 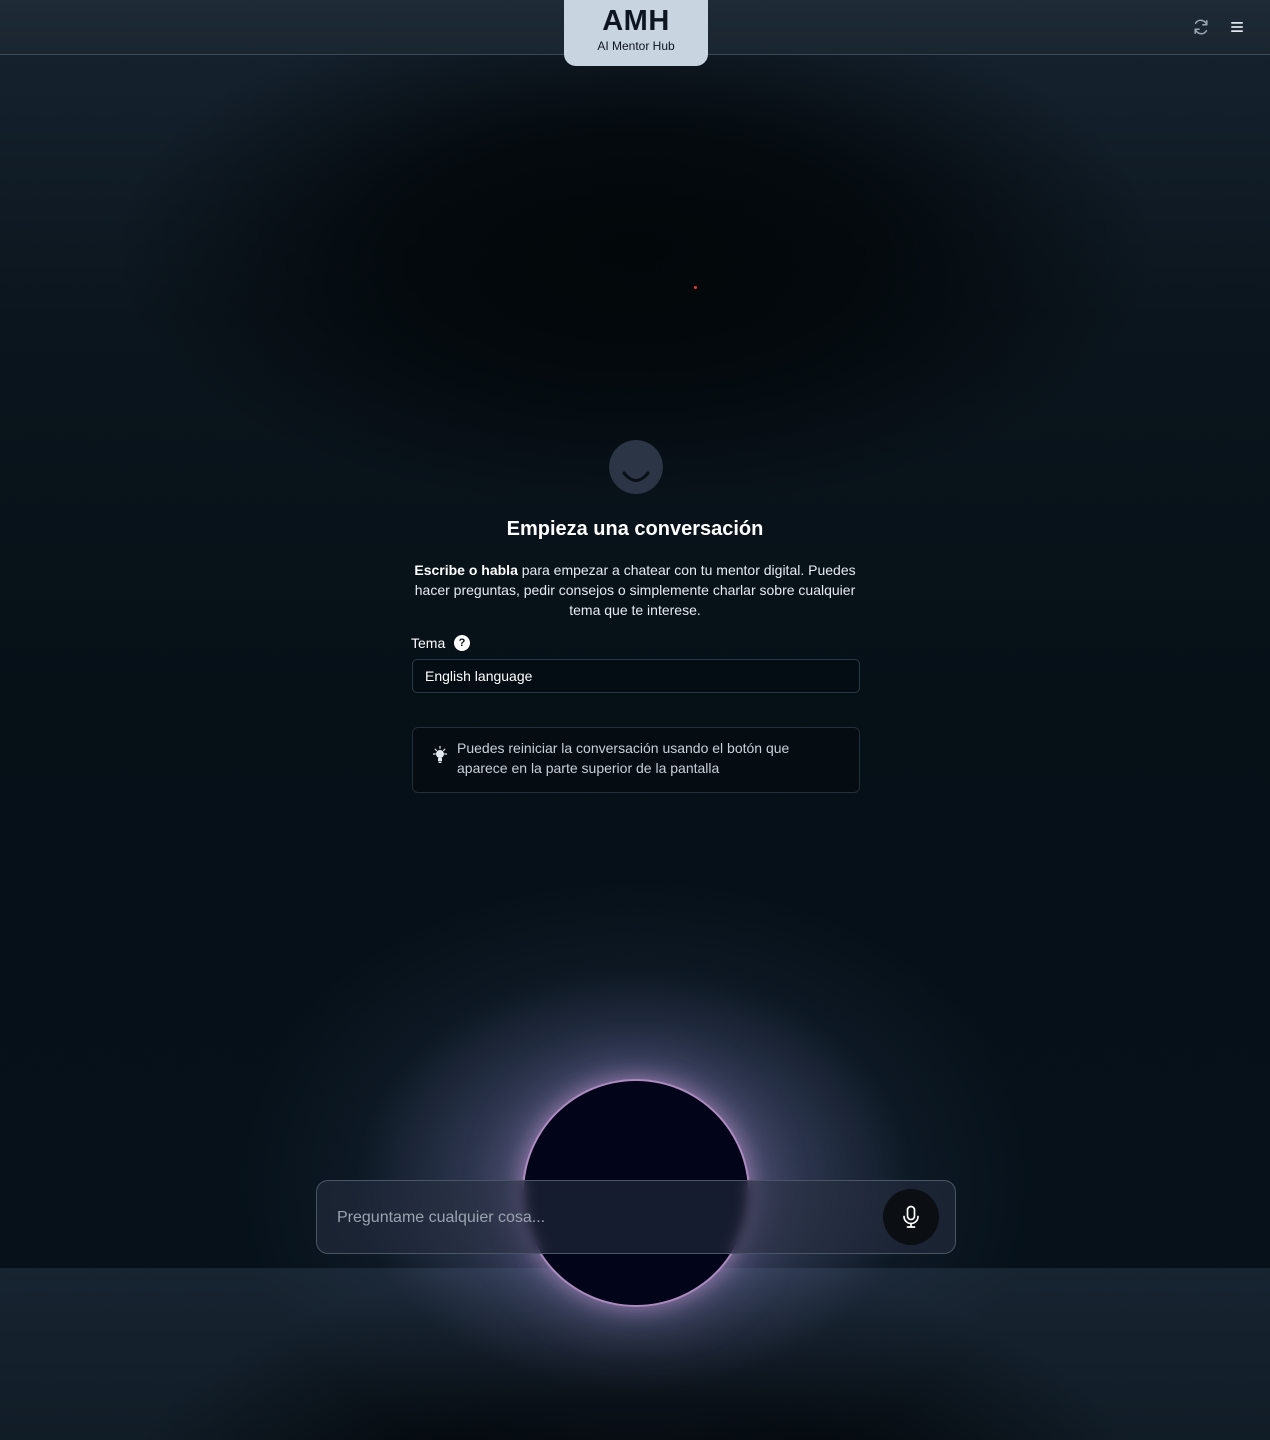 I want to click on logo: AMH AI Mentor Hub, so click(x=636, y=33).